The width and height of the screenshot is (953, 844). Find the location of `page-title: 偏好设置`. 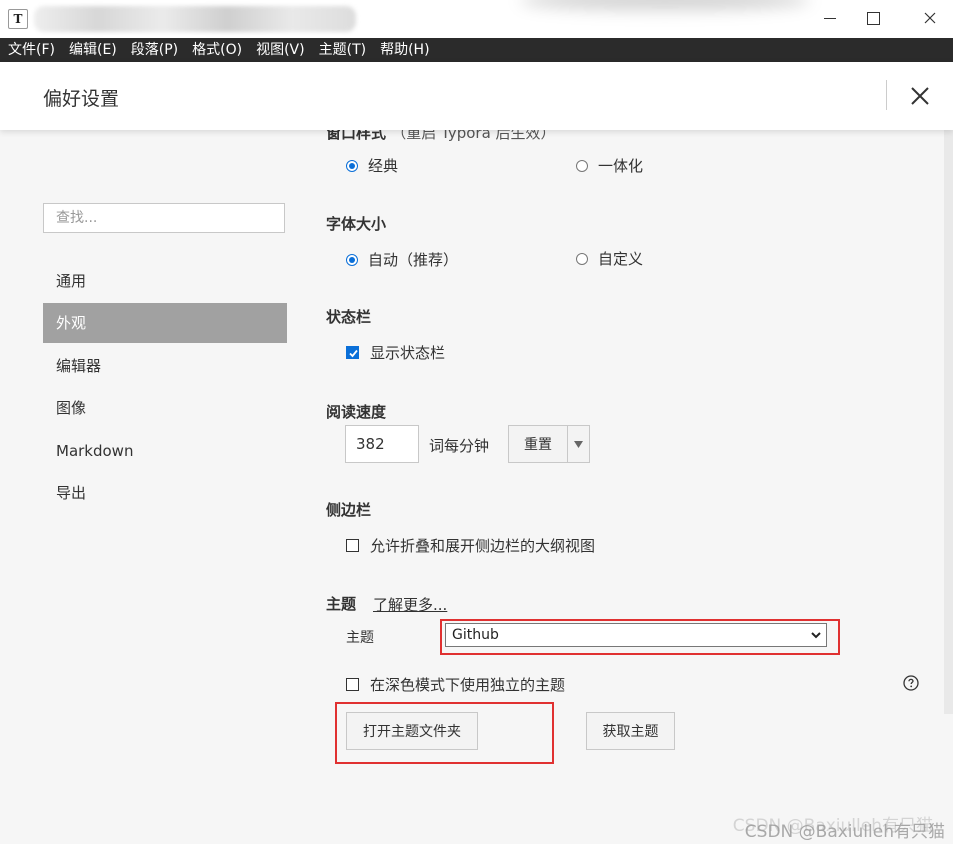

page-title: 偏好设置 is located at coordinates (81, 99).